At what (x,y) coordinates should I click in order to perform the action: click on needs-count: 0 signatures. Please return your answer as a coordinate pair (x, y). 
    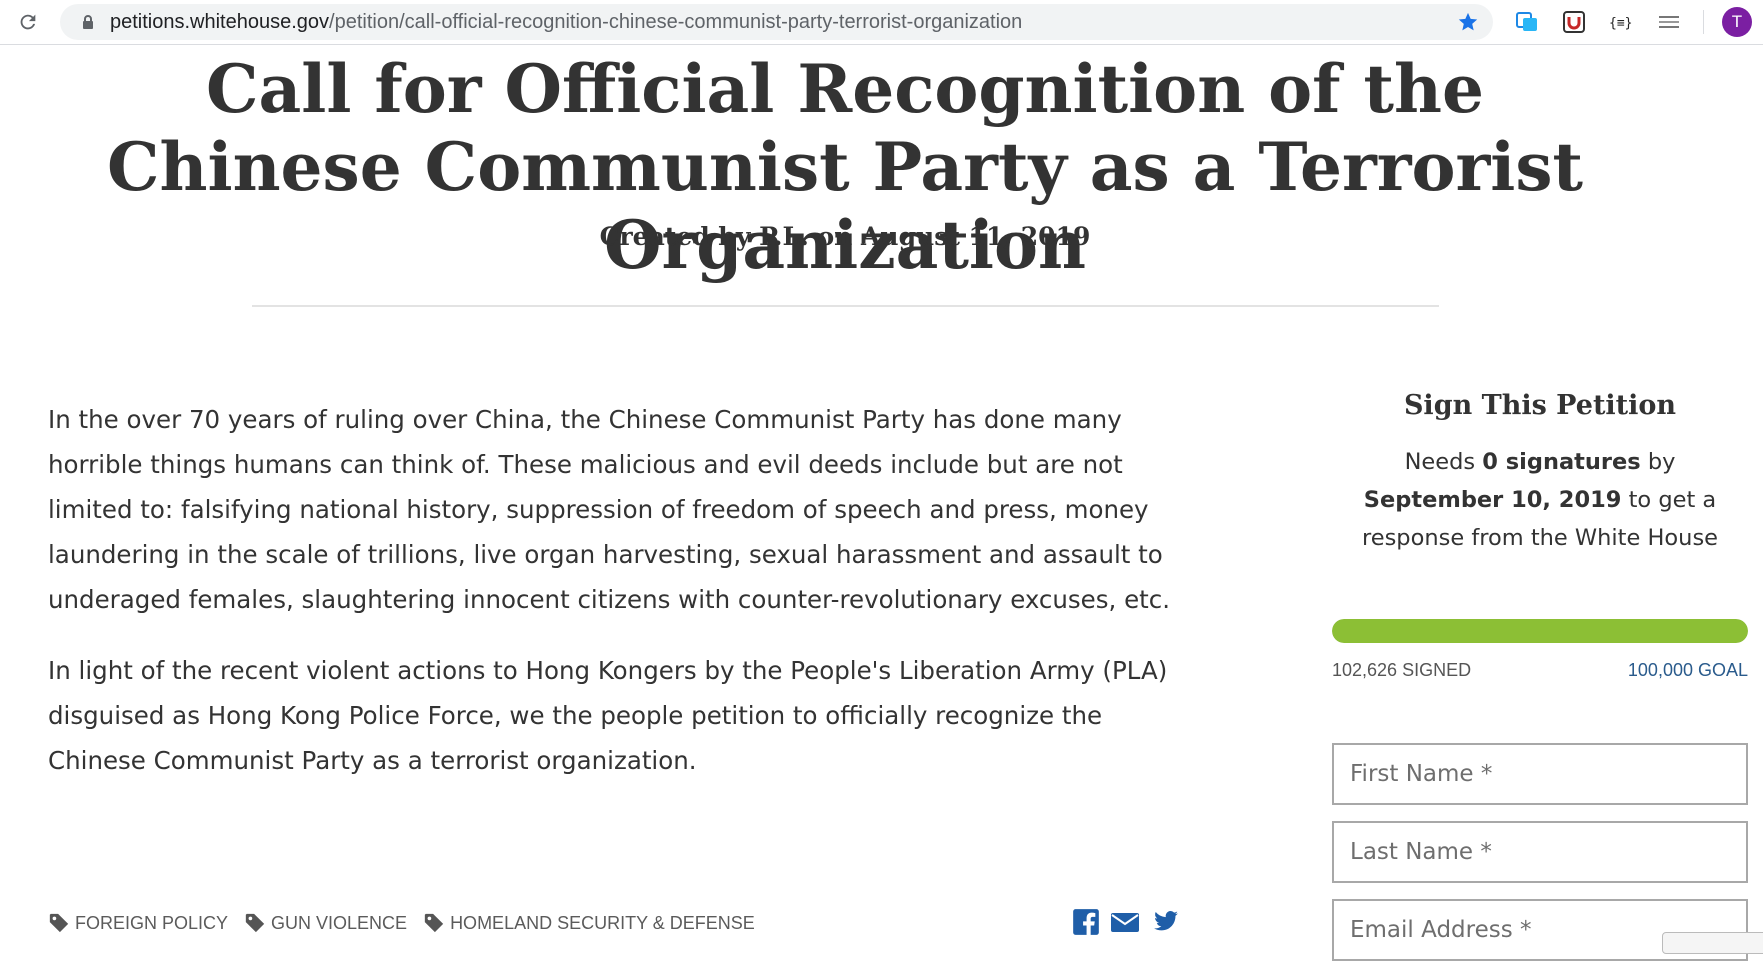
    Looking at the image, I should click on (1561, 462).